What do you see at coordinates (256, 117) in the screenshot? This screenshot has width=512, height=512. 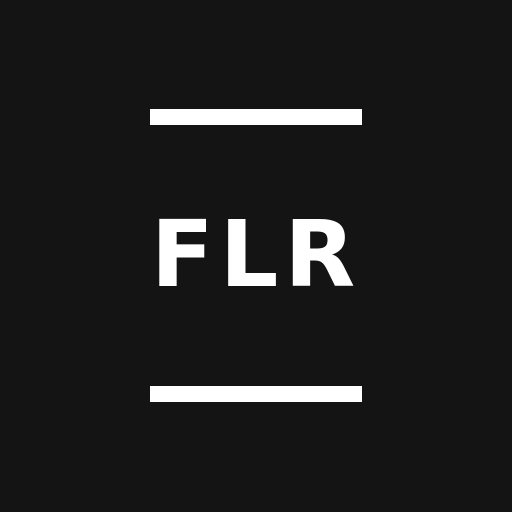 I see `top-rule` at bounding box center [256, 117].